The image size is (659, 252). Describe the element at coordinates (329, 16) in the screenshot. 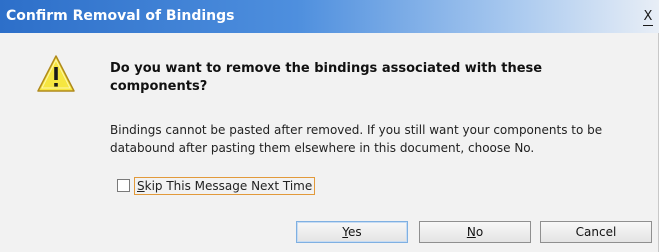

I see `title-bar: Confirm Removal of Bindings X` at that location.